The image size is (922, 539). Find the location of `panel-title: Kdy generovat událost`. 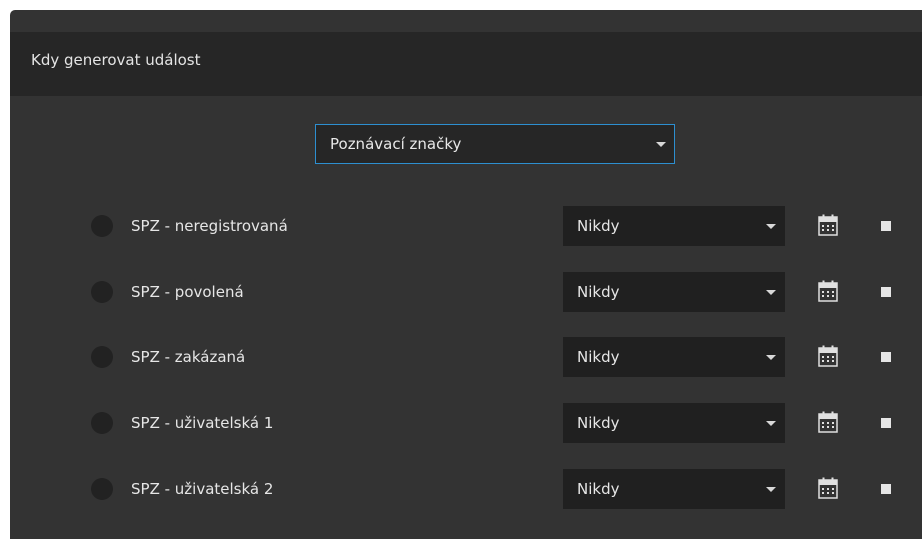

panel-title: Kdy generovat událost is located at coordinates (116, 60).